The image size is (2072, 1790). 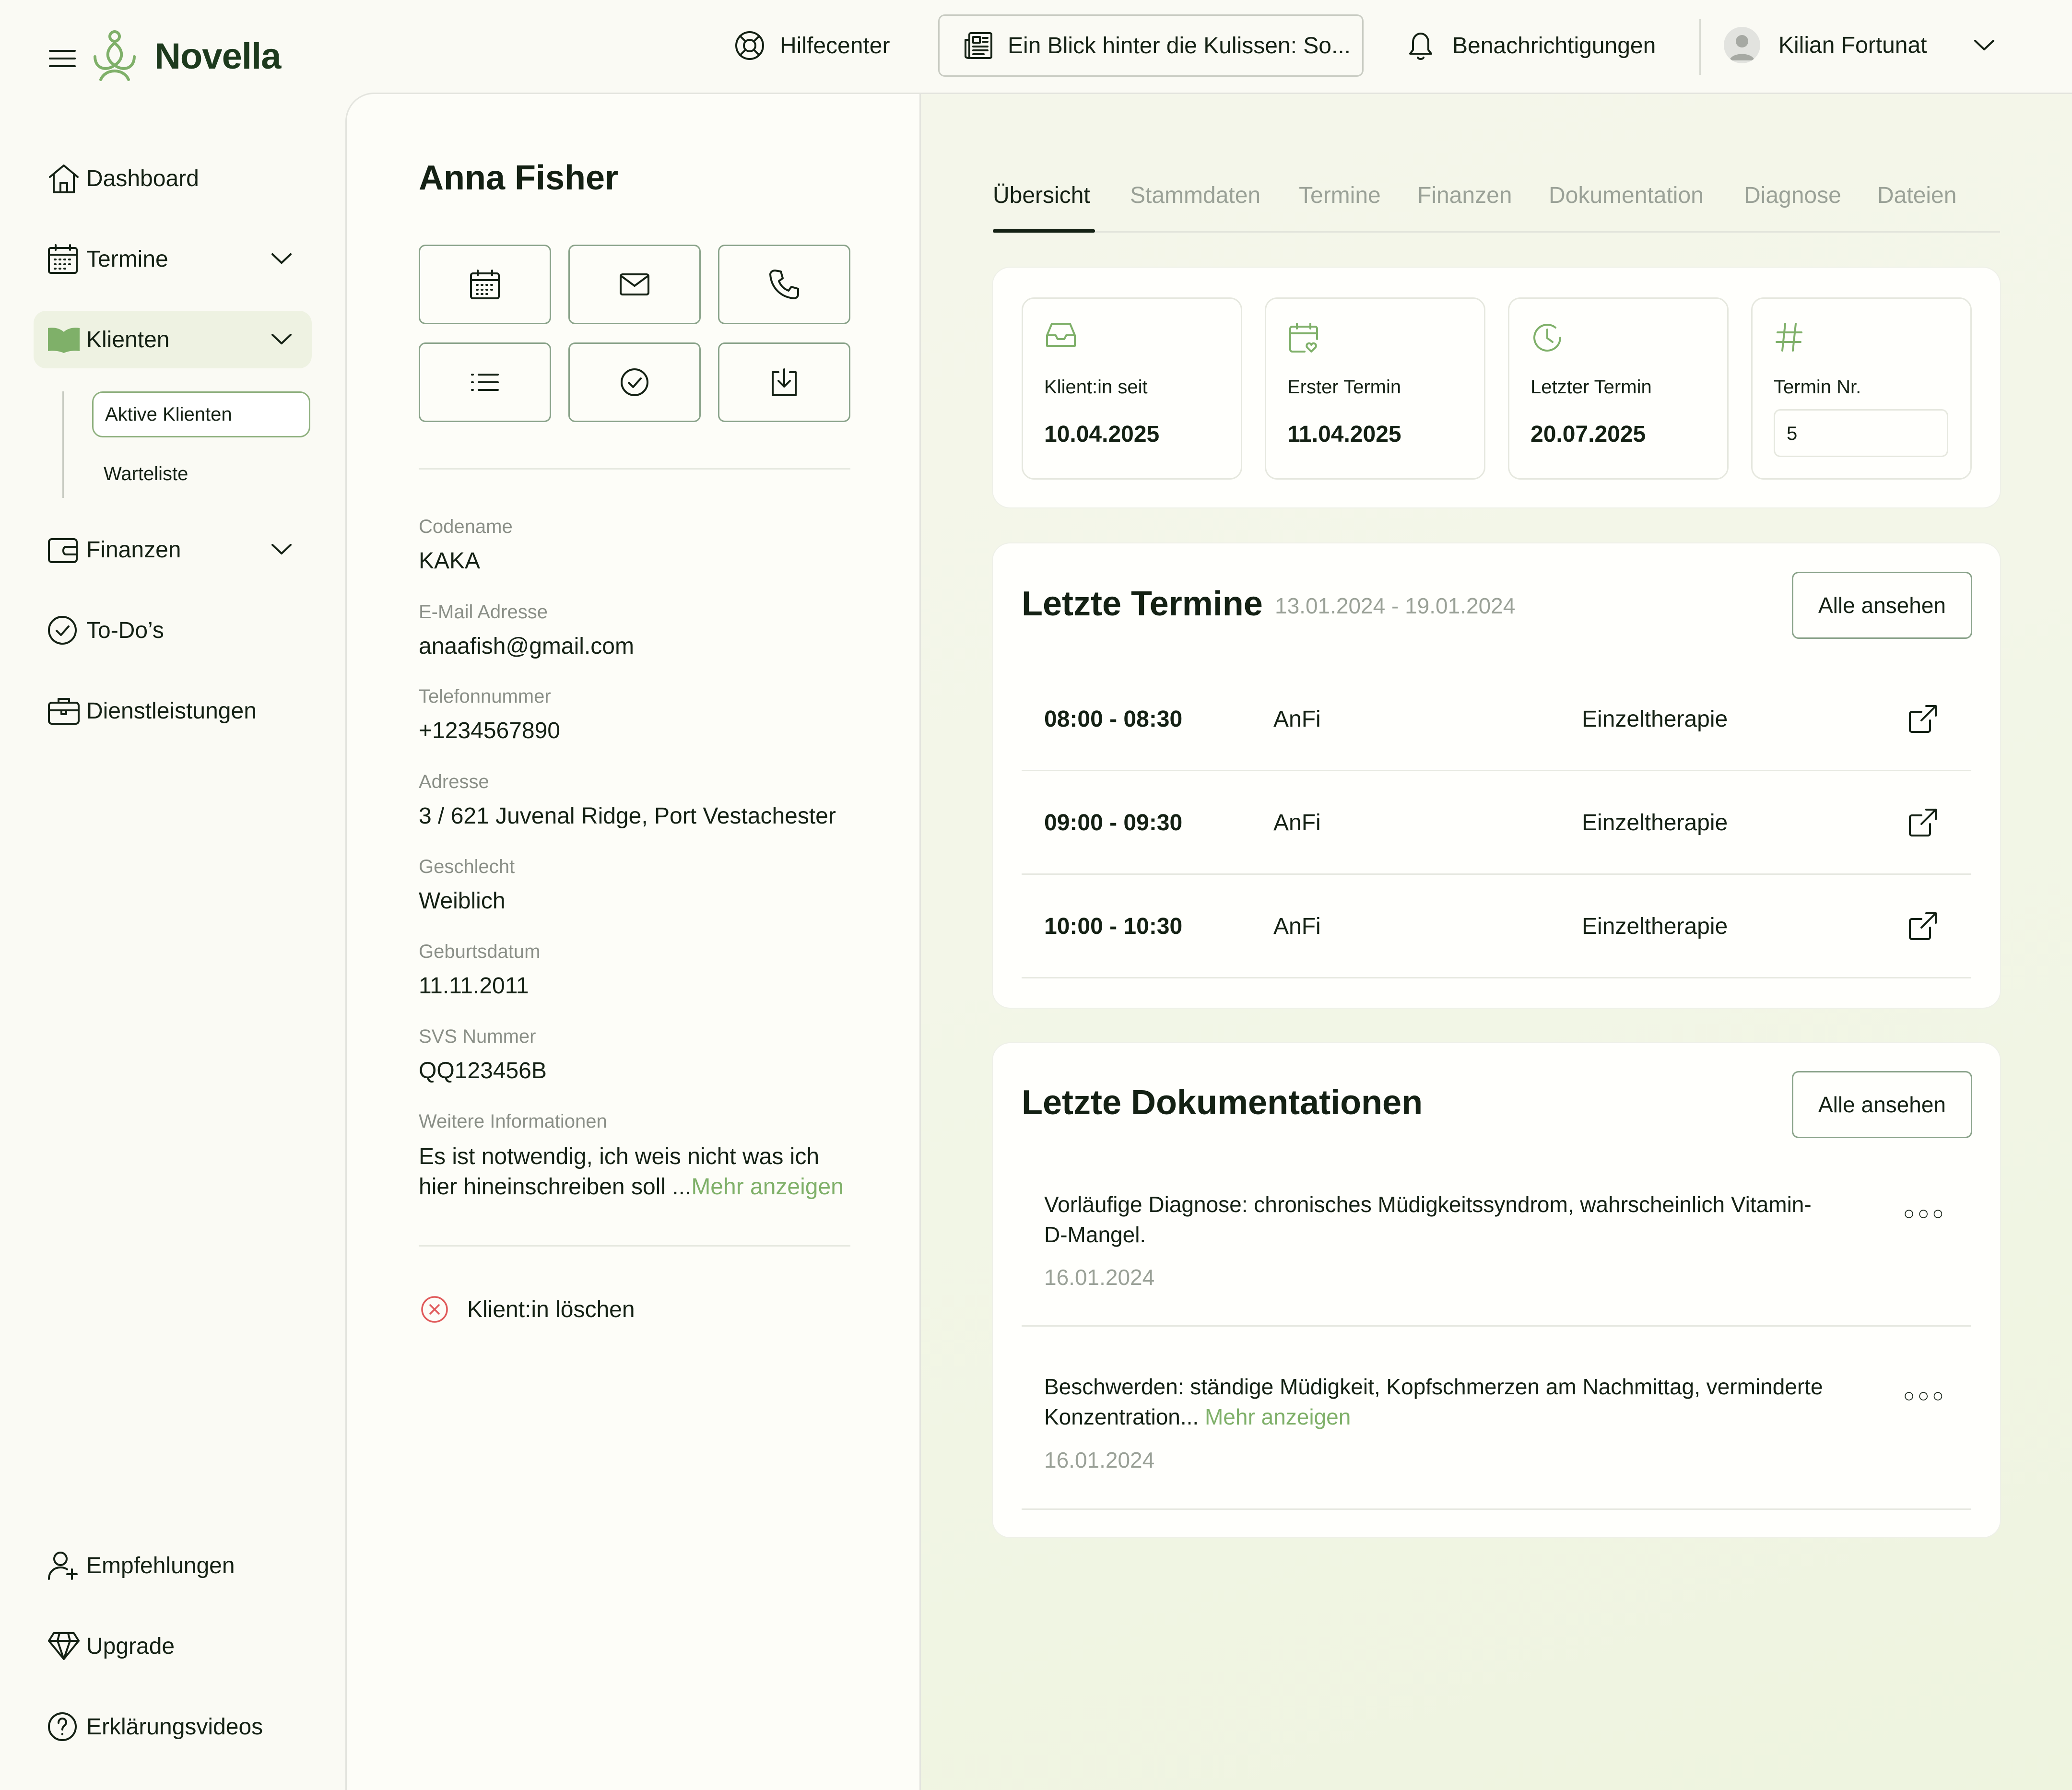 What do you see at coordinates (173, 630) in the screenshot?
I see `sidebar-item-todos: To-Do’s` at bounding box center [173, 630].